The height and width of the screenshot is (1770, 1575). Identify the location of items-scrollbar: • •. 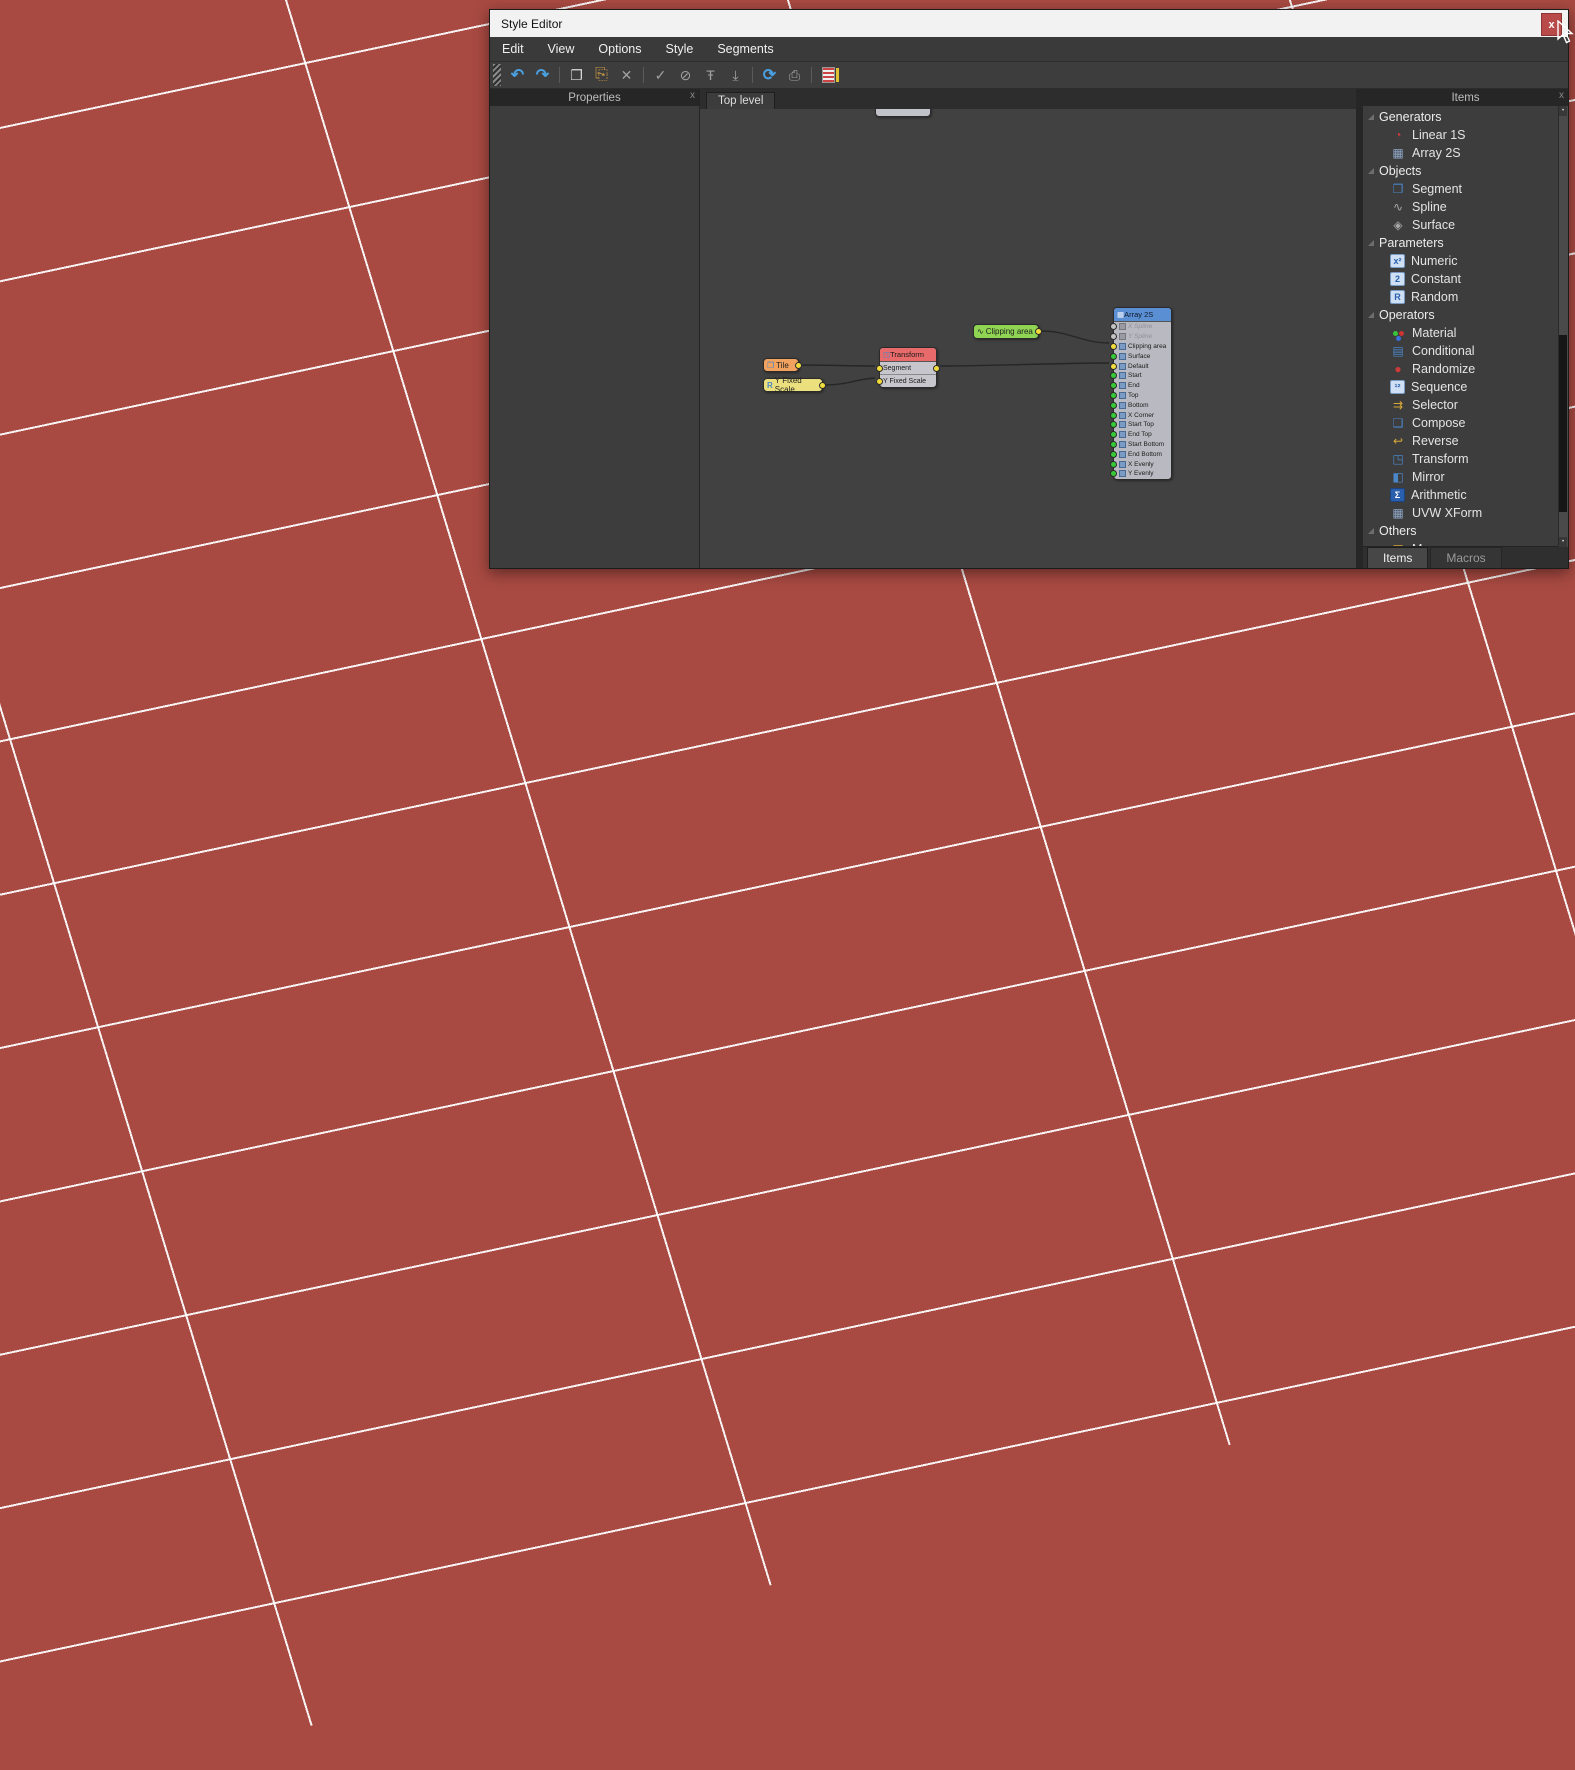
(1563, 326).